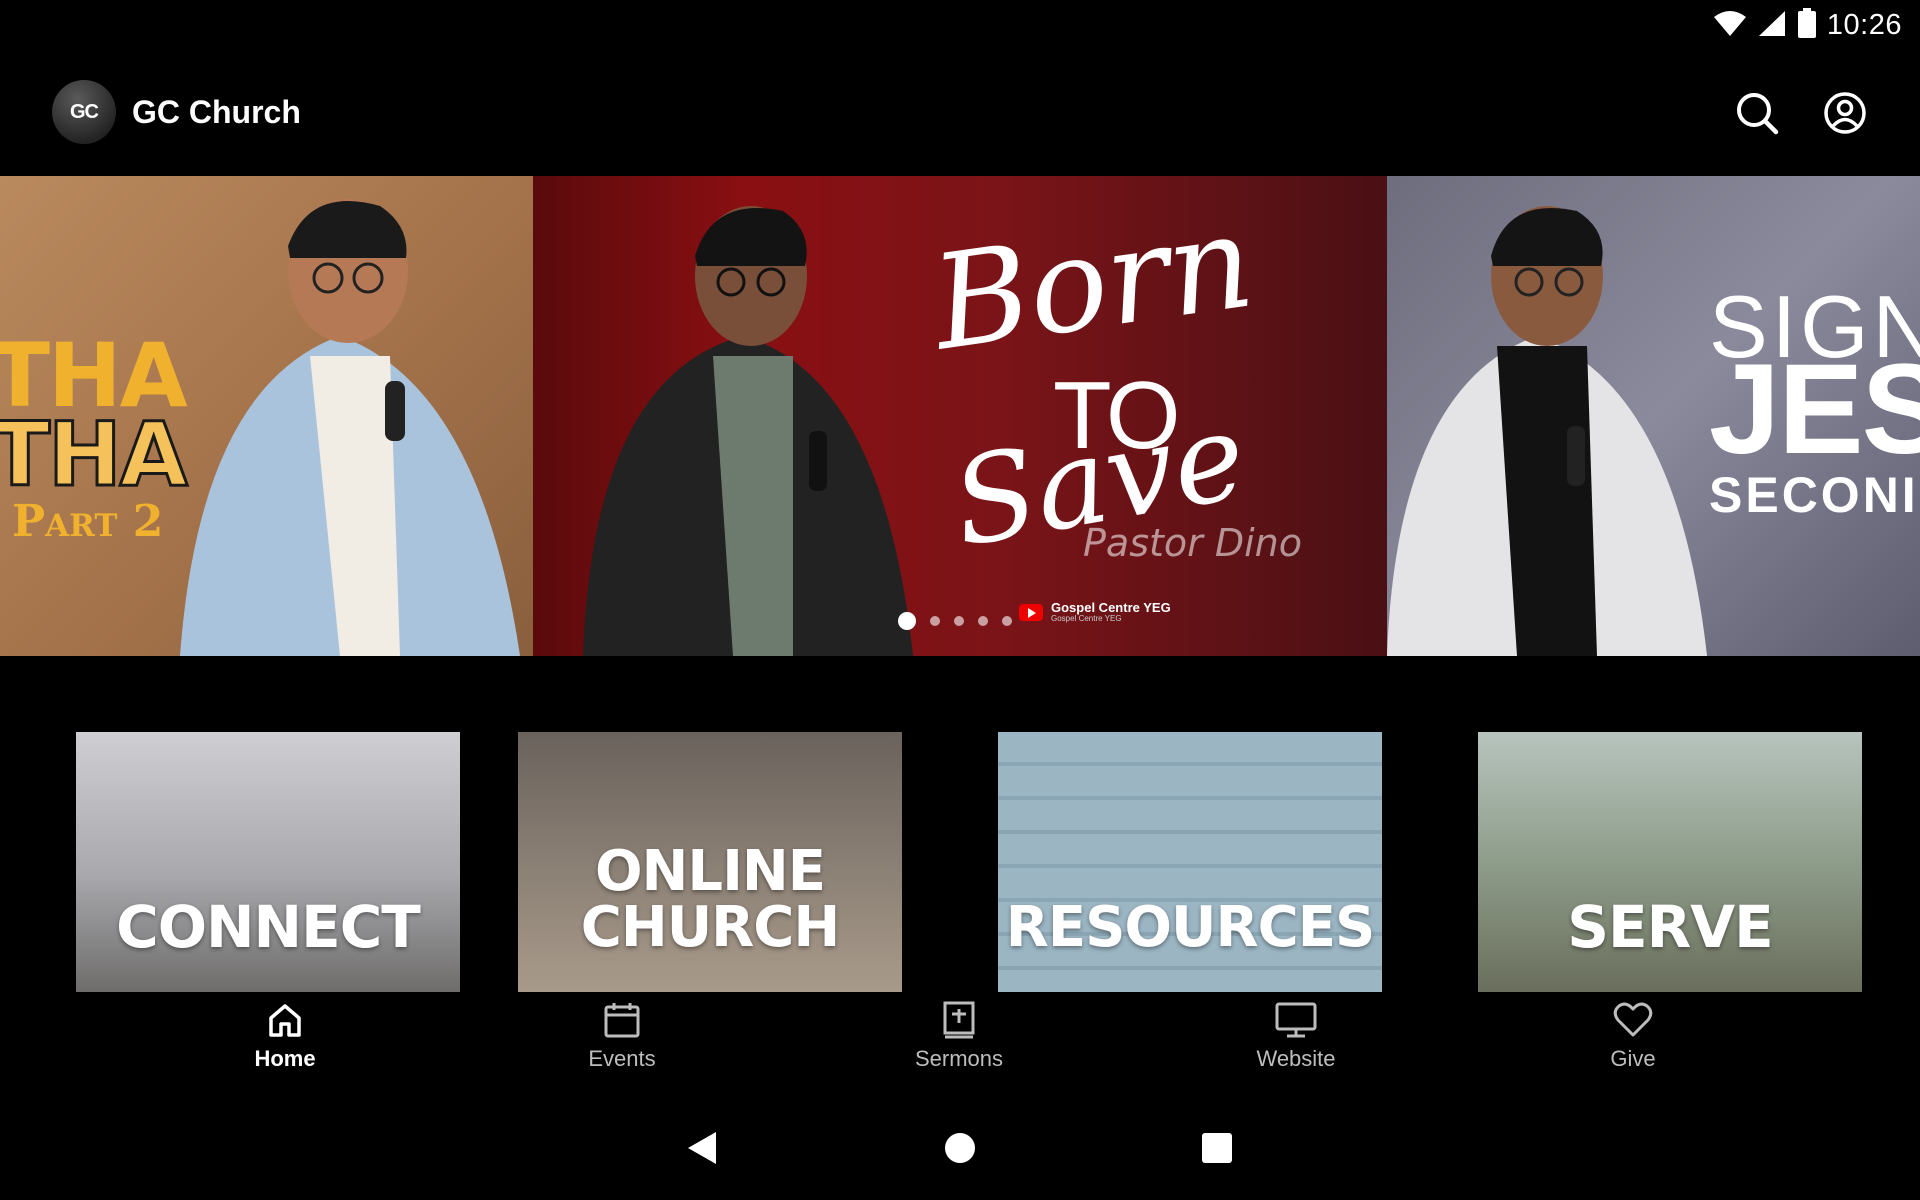  I want to click on system-navigation, so click(960, 1150).